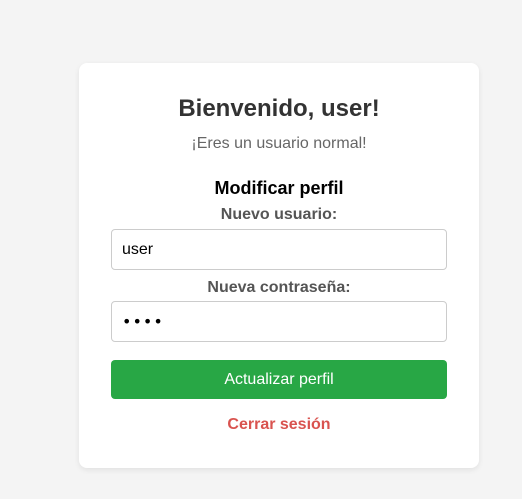 This screenshot has width=522, height=499. I want to click on new-username-label: Nuevo usuario:, so click(279, 214).